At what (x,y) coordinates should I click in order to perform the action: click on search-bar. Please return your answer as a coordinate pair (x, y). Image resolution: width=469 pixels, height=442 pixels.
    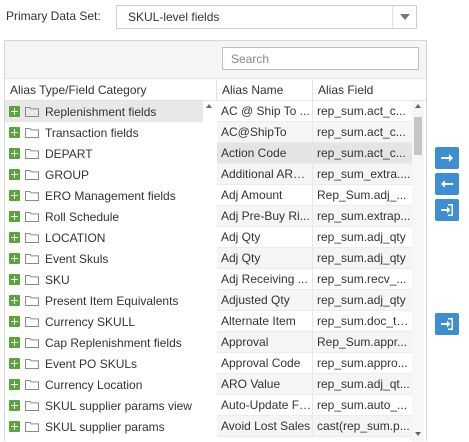
    Looking at the image, I should click on (215, 60).